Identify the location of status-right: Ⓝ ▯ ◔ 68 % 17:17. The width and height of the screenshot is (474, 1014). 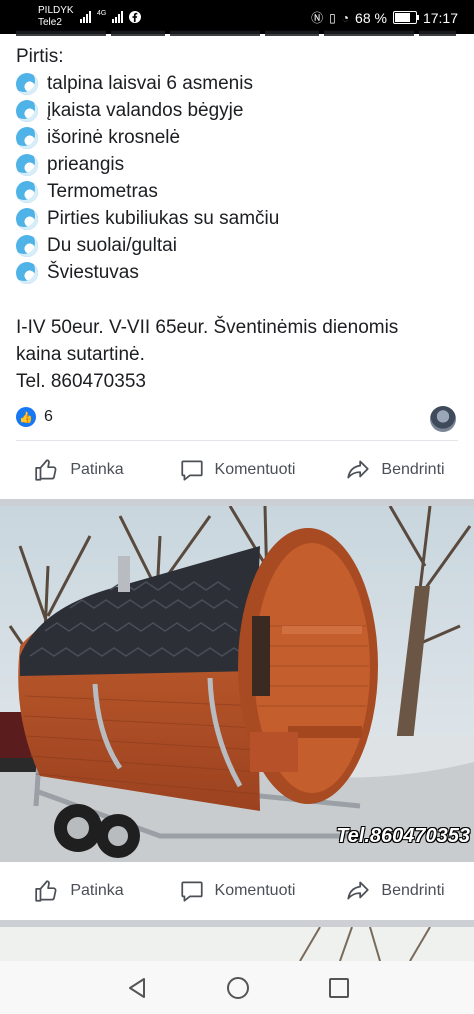
(384, 17).